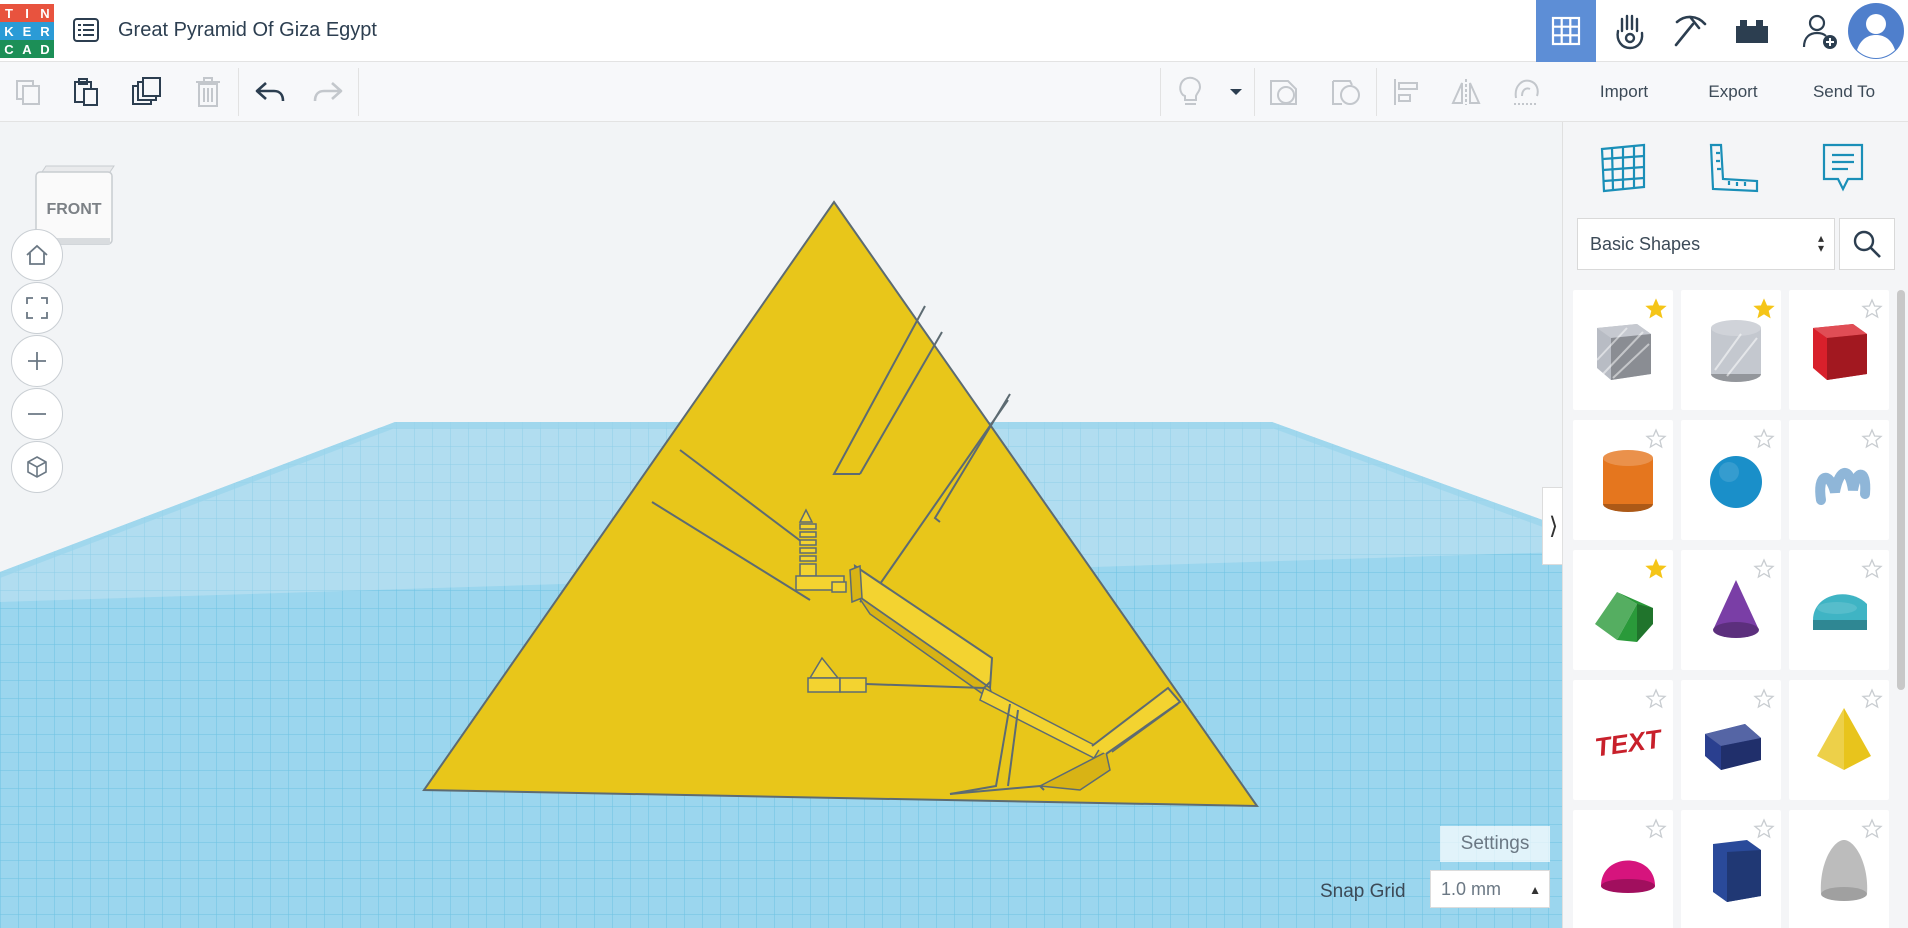 The width and height of the screenshot is (1908, 928). What do you see at coordinates (1839, 869) in the screenshot?
I see `shape-tile-paraboloid` at bounding box center [1839, 869].